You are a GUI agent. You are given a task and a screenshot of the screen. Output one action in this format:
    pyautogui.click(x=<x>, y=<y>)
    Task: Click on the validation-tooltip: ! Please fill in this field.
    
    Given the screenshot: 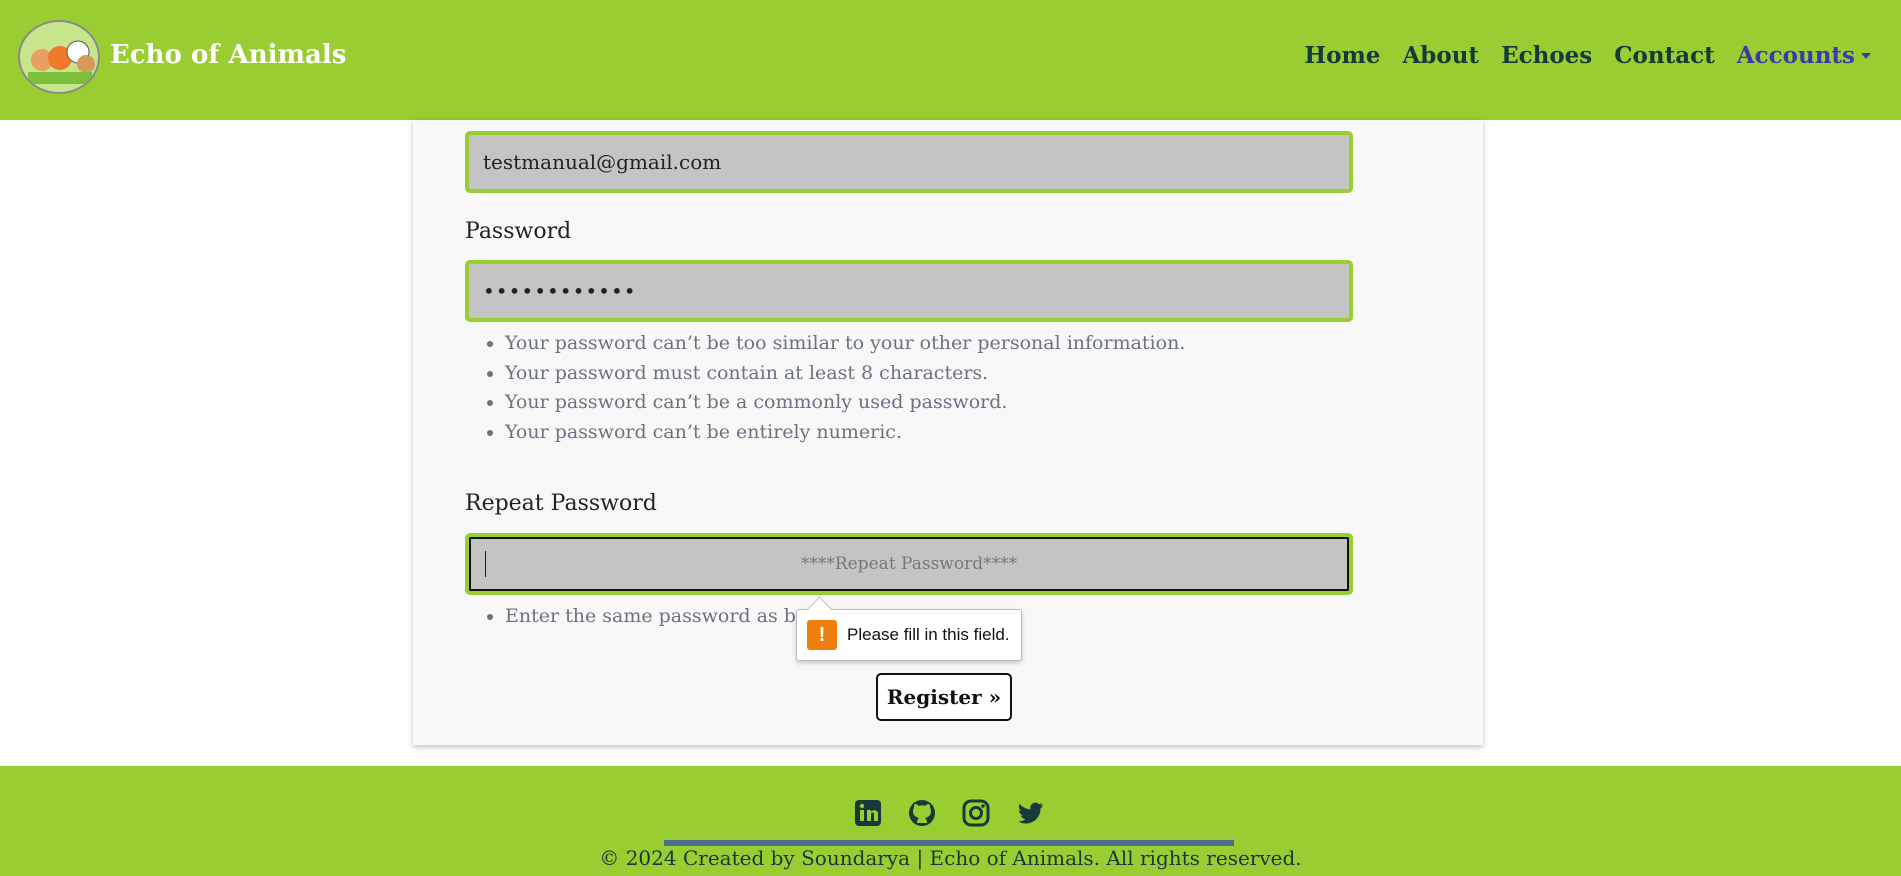 What is the action you would take?
    pyautogui.click(x=909, y=635)
    